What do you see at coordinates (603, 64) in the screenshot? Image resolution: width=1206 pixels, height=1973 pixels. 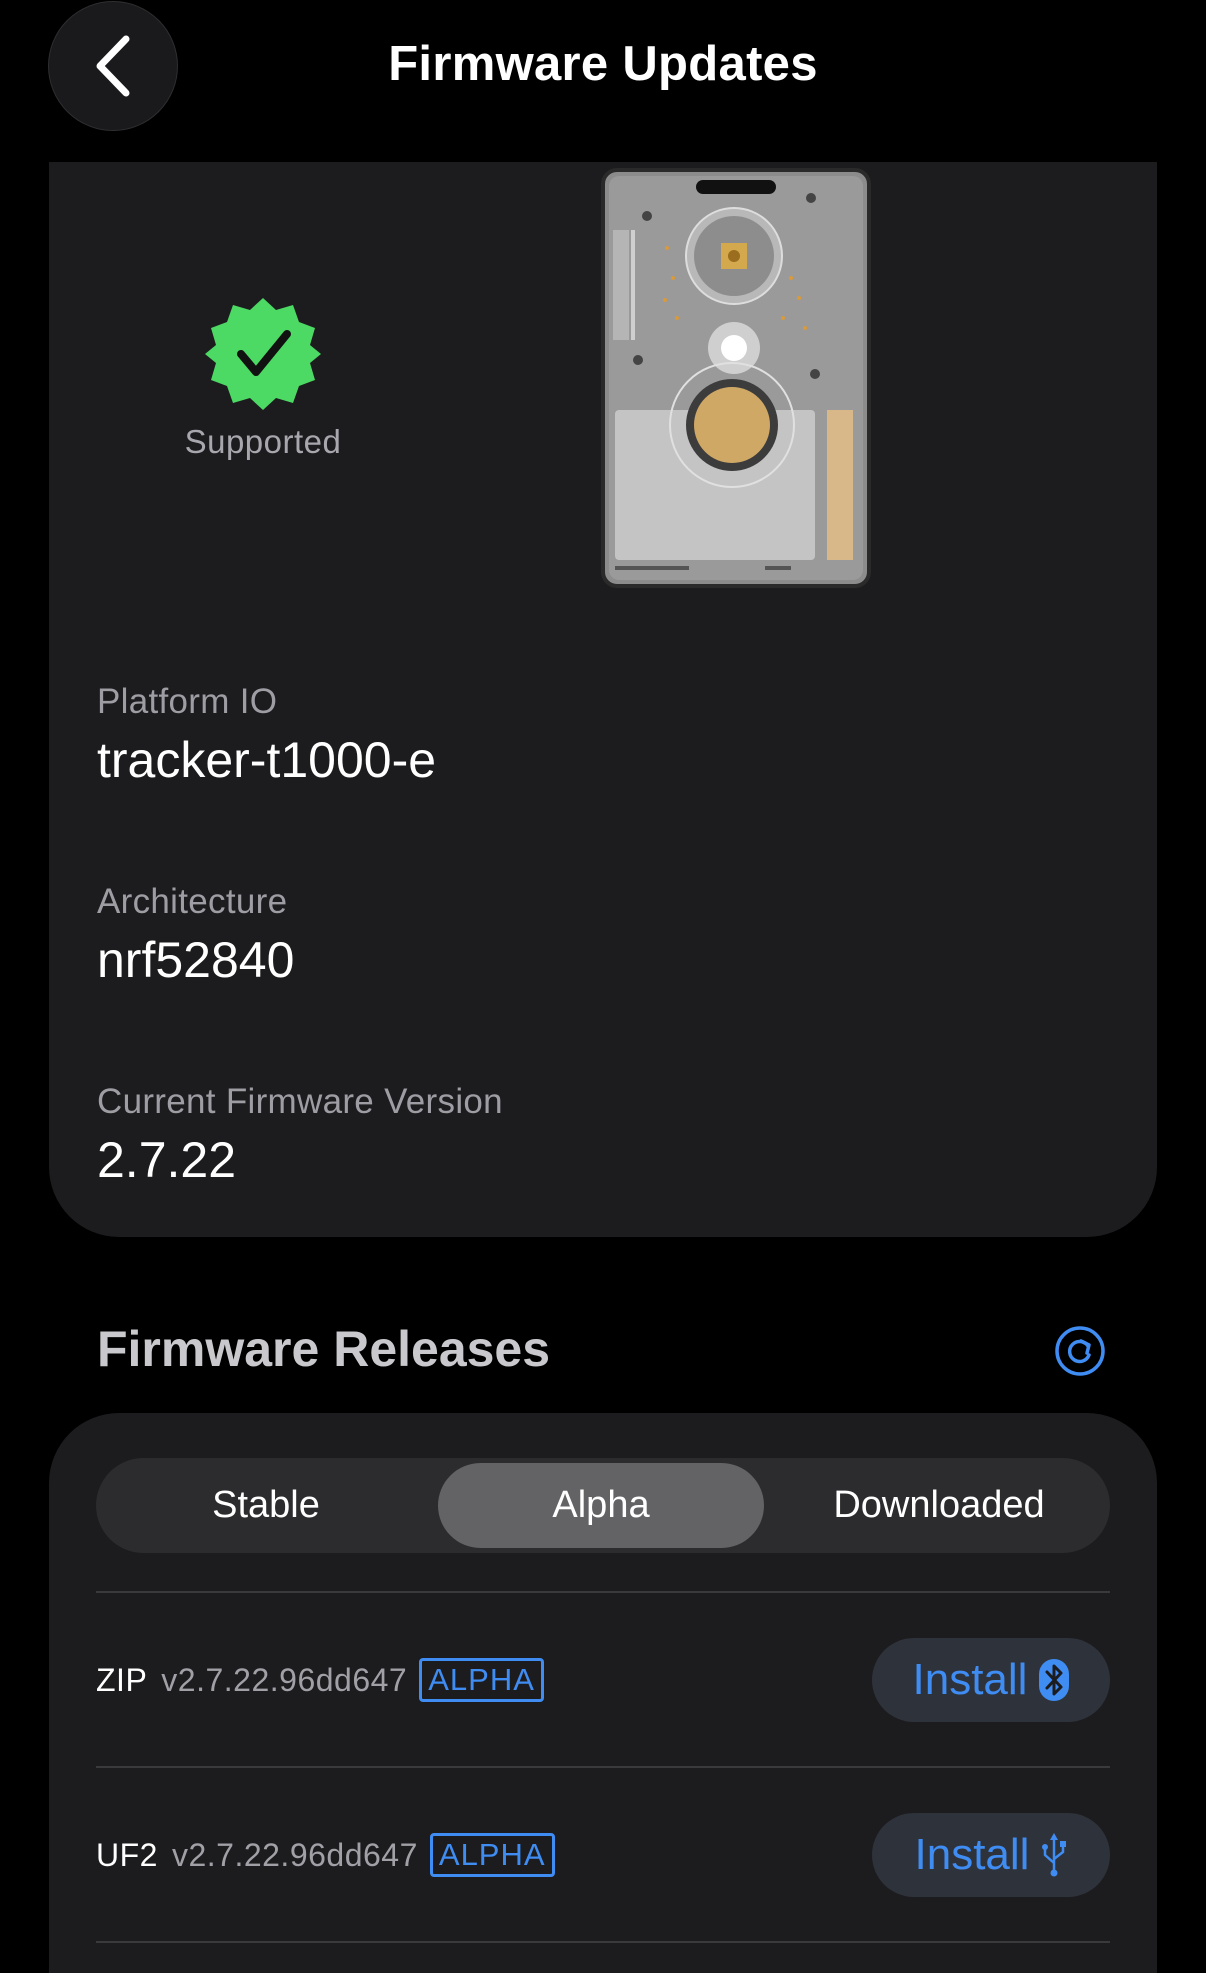 I see `page-title: Firmware Updates` at bounding box center [603, 64].